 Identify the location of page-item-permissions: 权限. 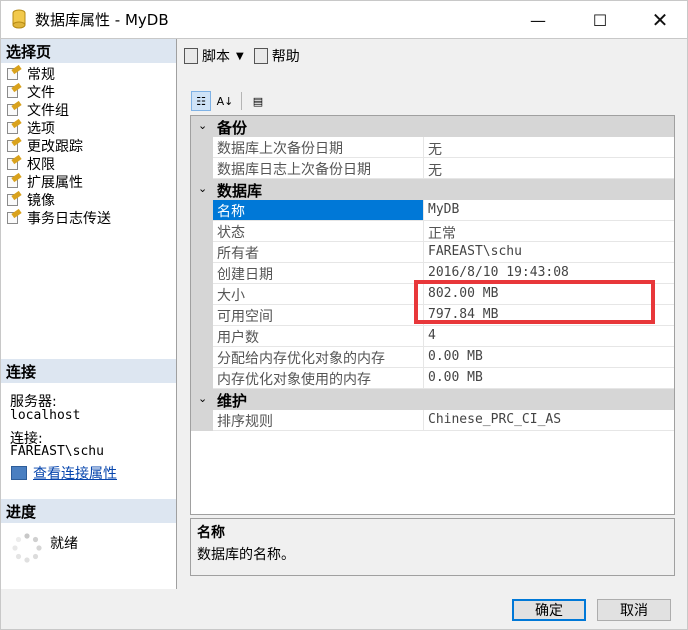
(30, 163).